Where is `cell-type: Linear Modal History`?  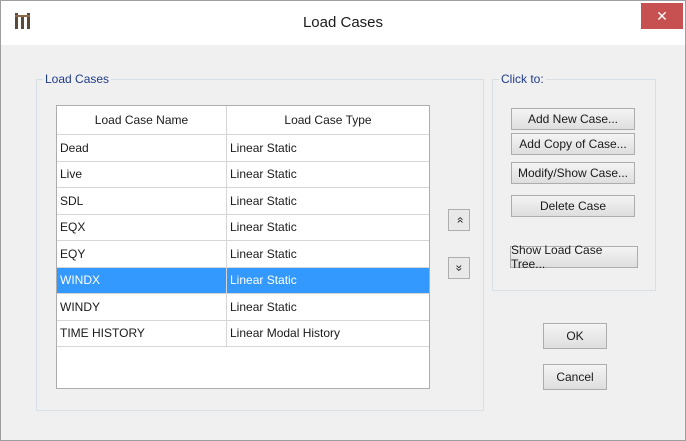
cell-type: Linear Modal History is located at coordinates (285, 333).